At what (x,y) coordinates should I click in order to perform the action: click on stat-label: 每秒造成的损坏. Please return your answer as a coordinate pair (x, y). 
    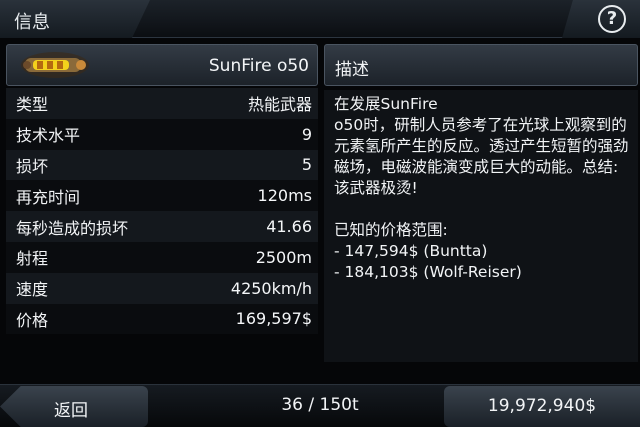
    Looking at the image, I should click on (72, 228).